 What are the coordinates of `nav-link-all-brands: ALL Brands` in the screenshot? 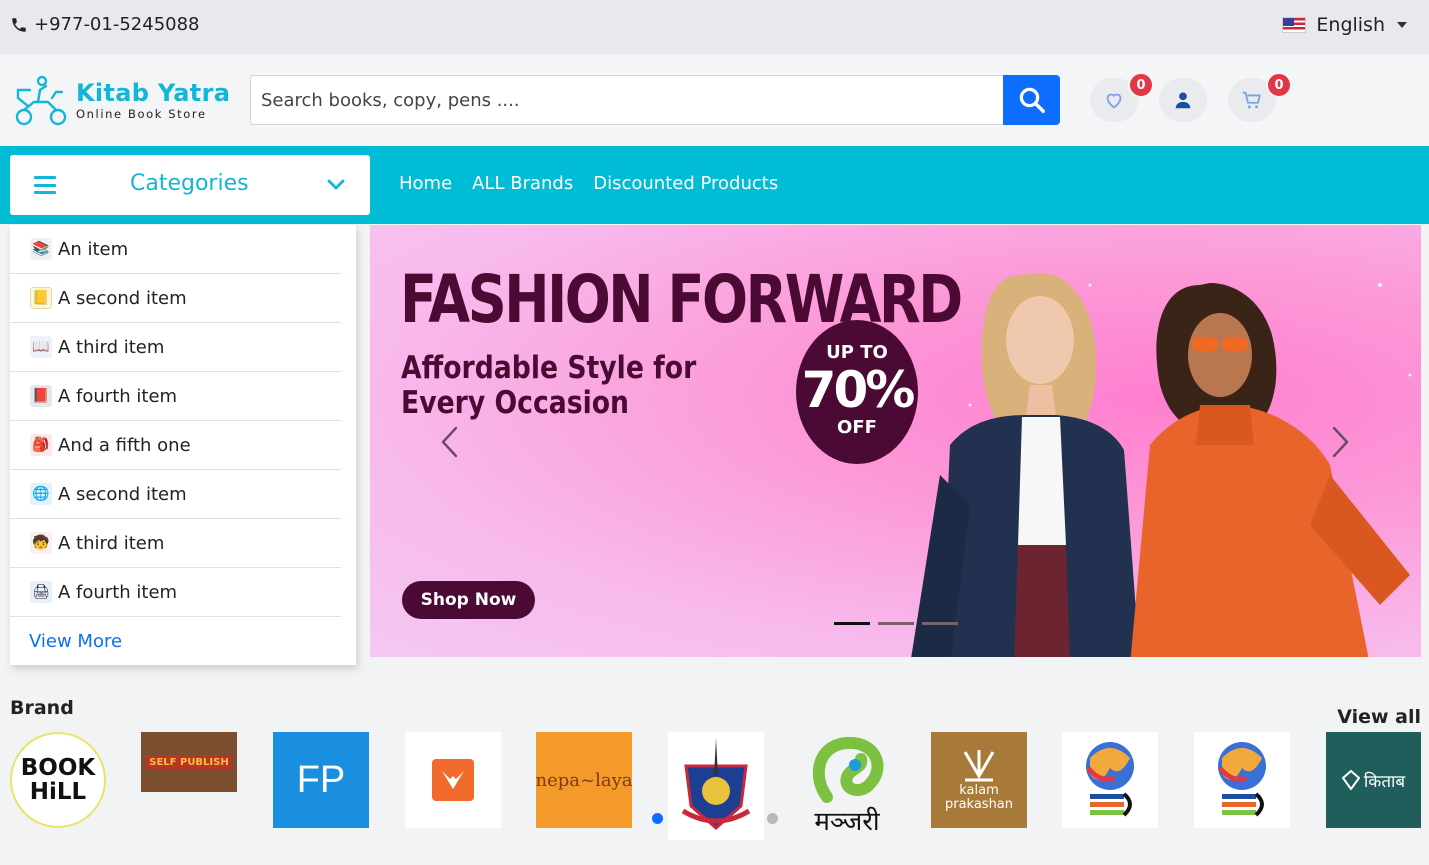 It's located at (522, 183).